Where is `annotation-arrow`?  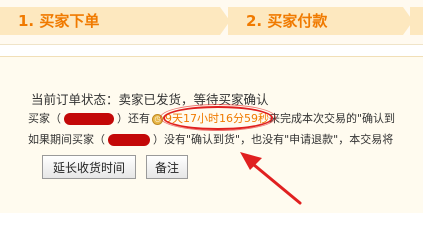
annotation-arrow is located at coordinates (271, 178).